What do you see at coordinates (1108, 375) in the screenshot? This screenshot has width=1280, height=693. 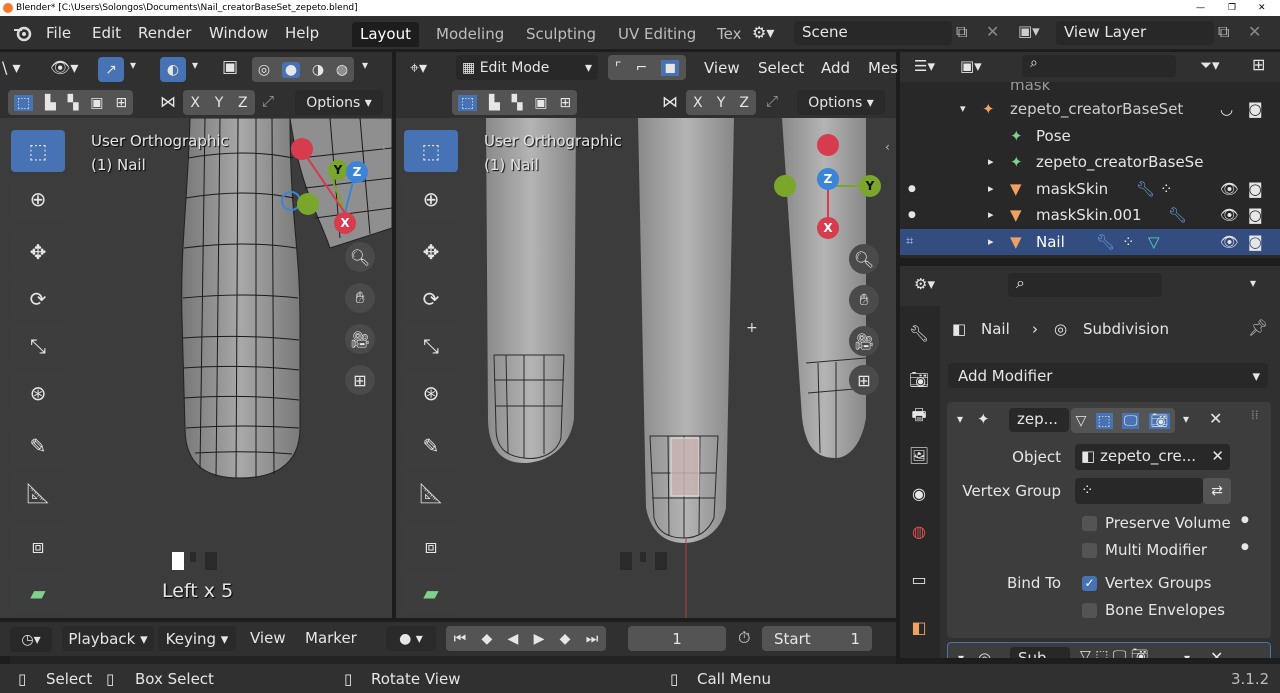 I see `add-modifier-button: Add Modifier ▾` at bounding box center [1108, 375].